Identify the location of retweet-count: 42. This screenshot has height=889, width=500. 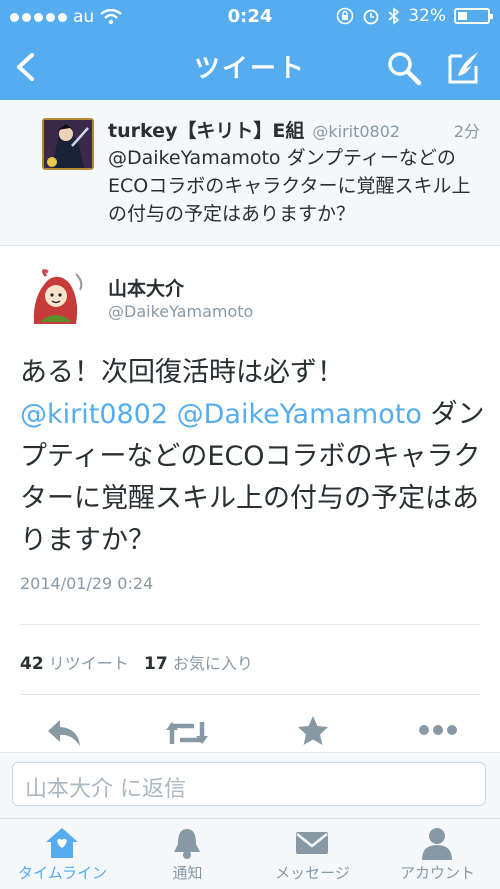
(32, 664).